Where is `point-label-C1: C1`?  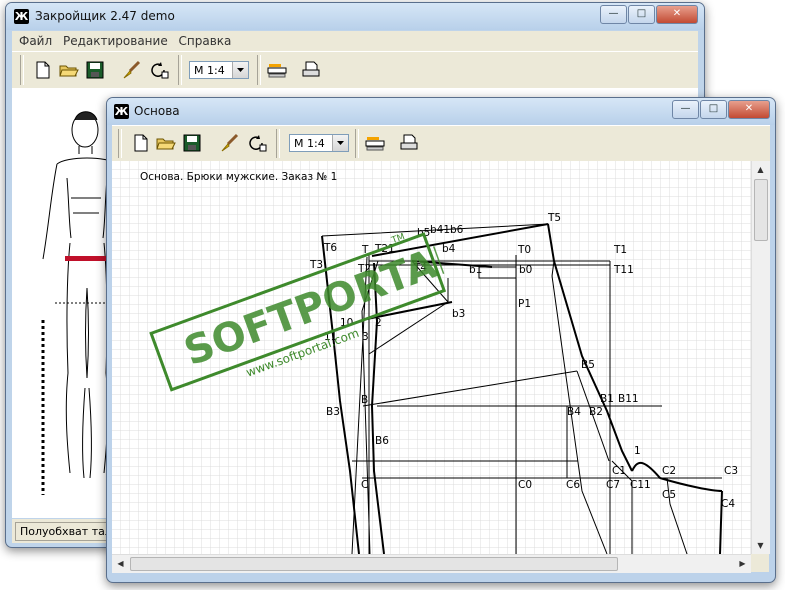 point-label-C1: C1 is located at coordinates (619, 471).